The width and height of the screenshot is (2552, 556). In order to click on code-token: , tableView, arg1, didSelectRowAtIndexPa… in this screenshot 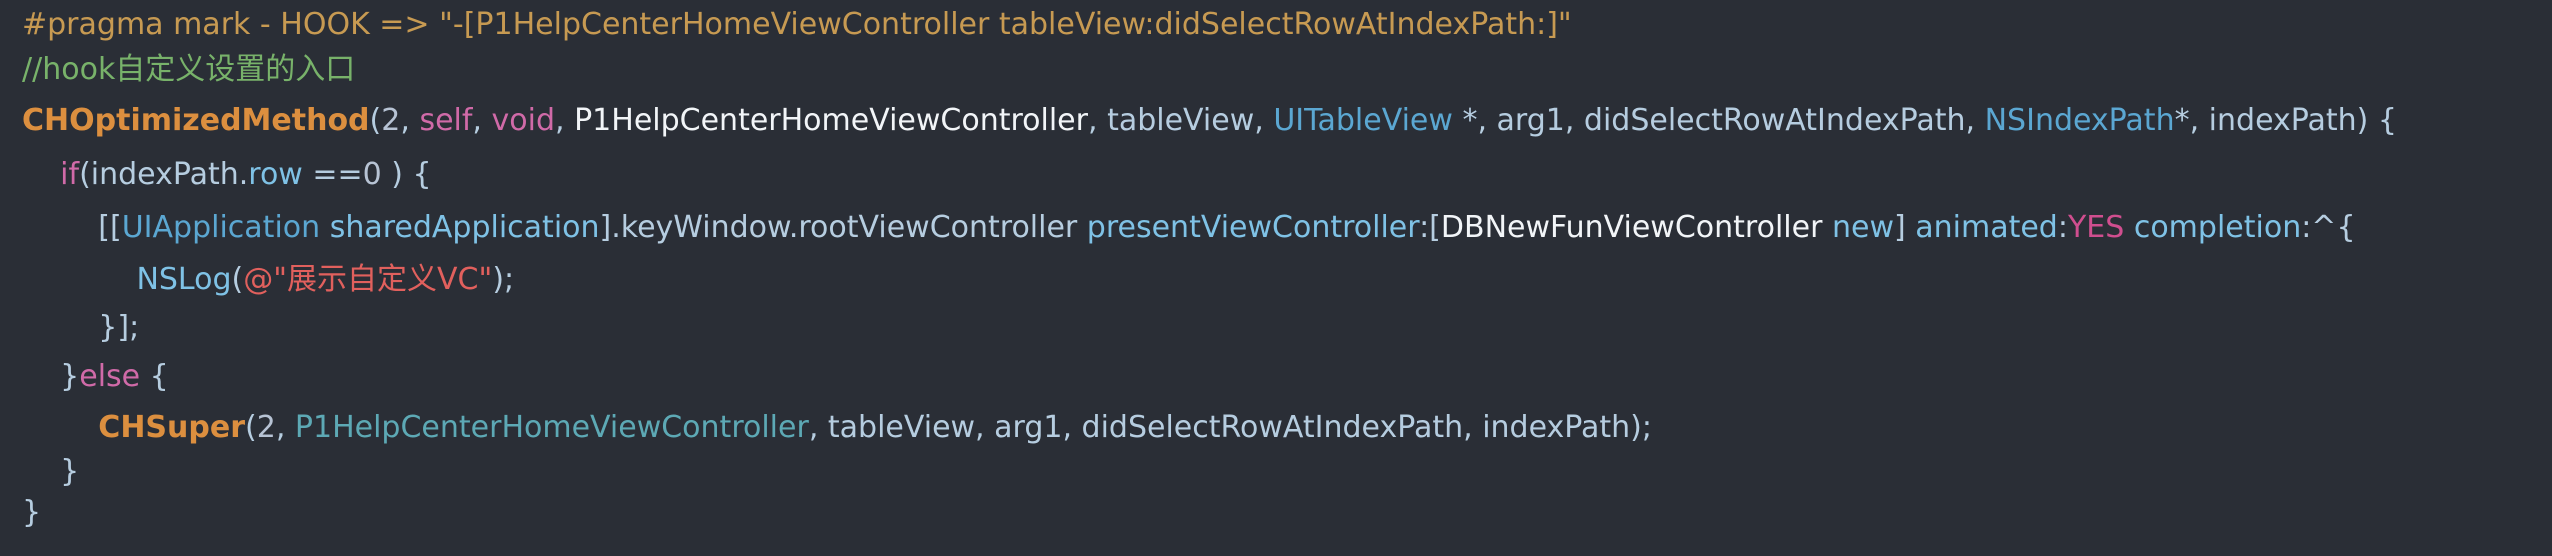, I will do `click(1230, 427)`.